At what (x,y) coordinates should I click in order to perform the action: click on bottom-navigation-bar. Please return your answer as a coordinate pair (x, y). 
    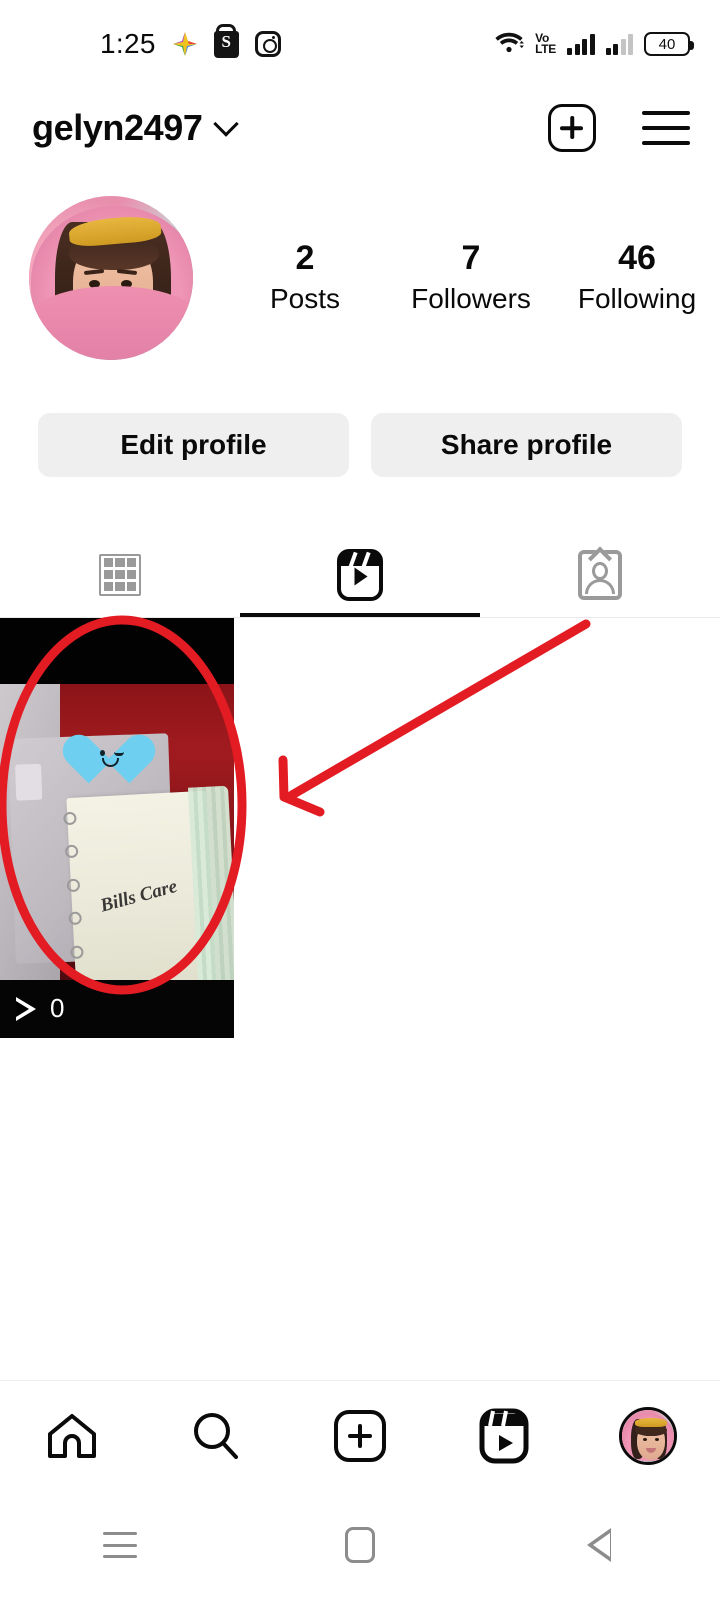
    Looking at the image, I should click on (360, 1435).